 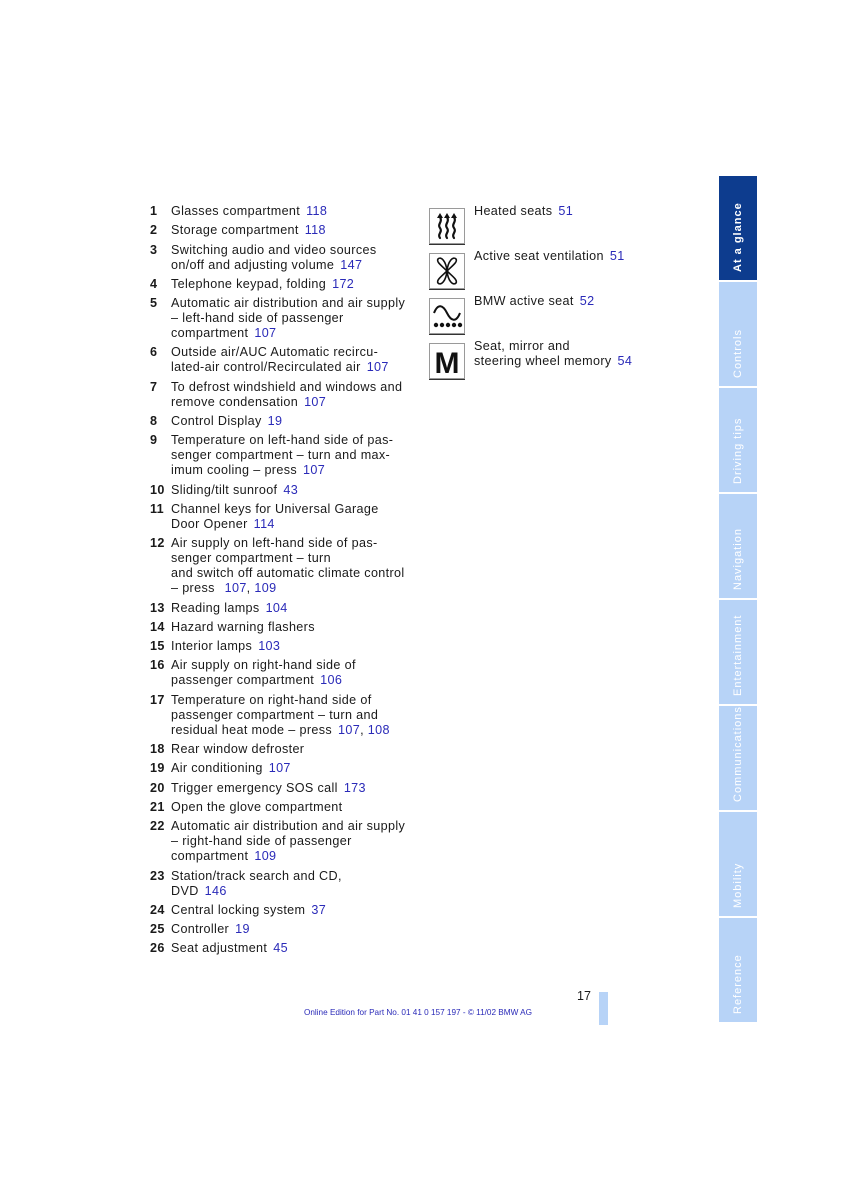 What do you see at coordinates (738, 864) in the screenshot?
I see `tab-mobility: Mobility` at bounding box center [738, 864].